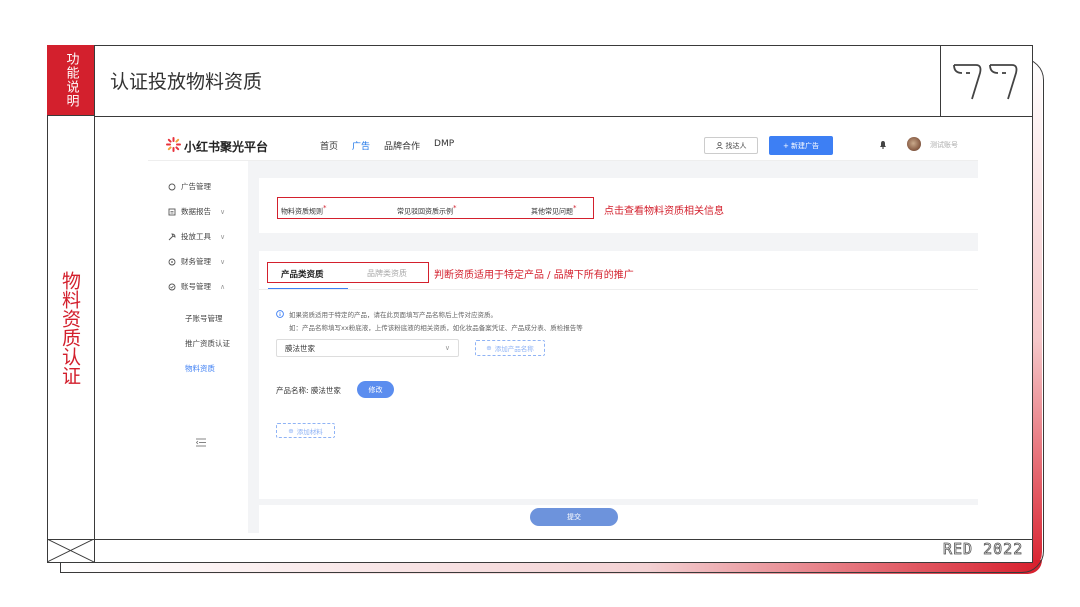 The image size is (1080, 607). I want to click on sidebar-item-ad-management: 广告管理, so click(189, 186).